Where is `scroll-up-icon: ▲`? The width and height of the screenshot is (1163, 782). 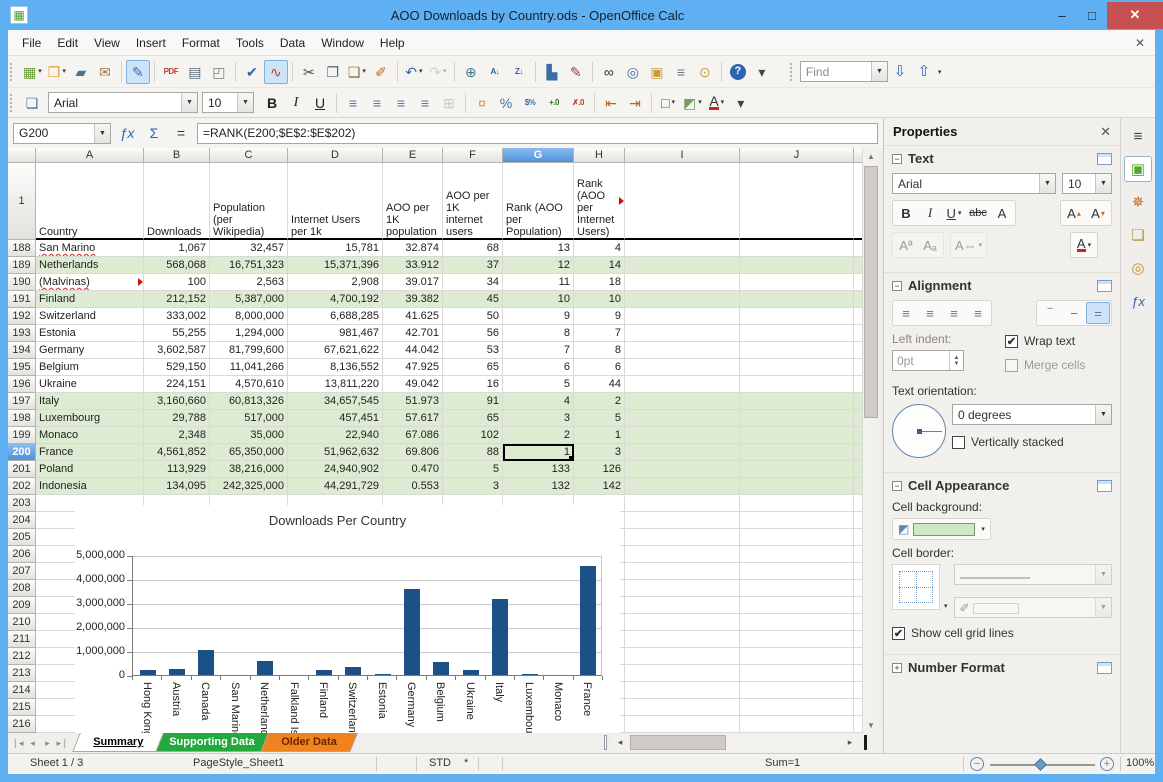 scroll-up-icon: ▲ is located at coordinates (871, 156).